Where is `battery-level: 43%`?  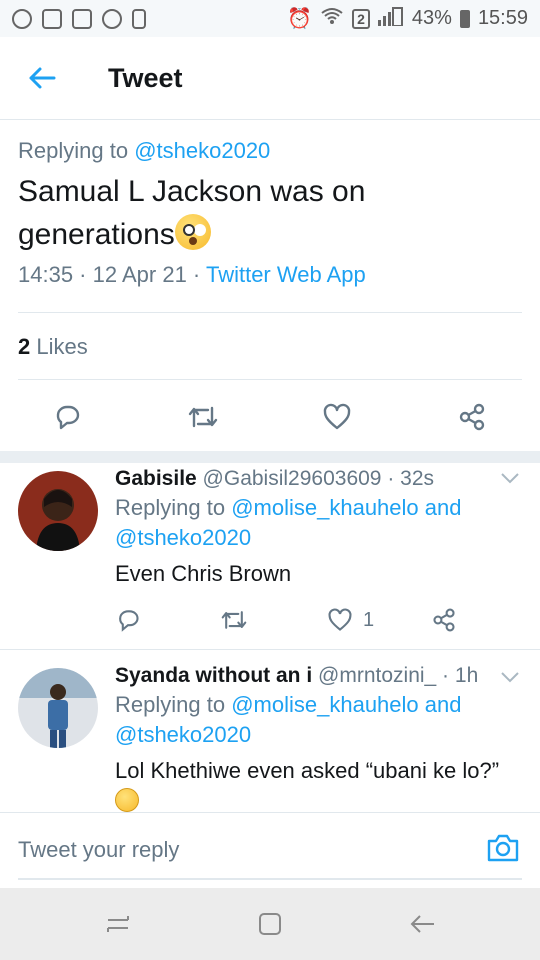
battery-level: 43% is located at coordinates (431, 18).